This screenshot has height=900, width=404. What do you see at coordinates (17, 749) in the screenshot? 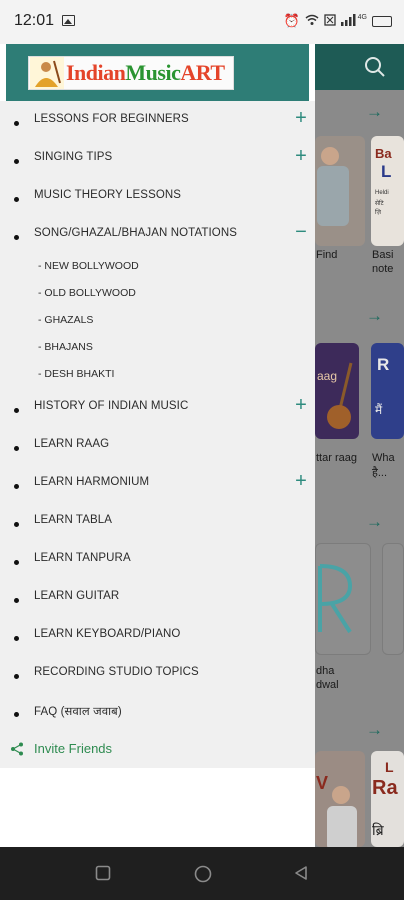
I see `share-icon` at bounding box center [17, 749].